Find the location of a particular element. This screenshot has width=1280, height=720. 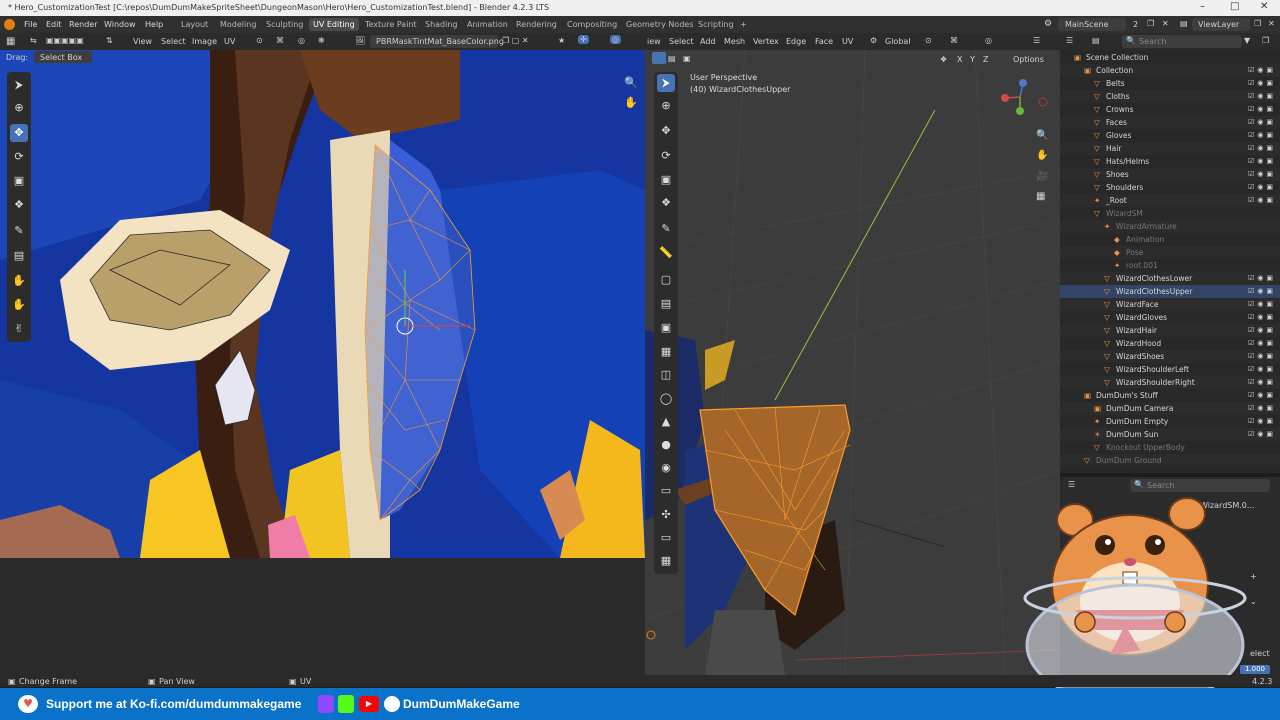

image-actions-icons: ❐ ▢ ✕ is located at coordinates (515, 40).